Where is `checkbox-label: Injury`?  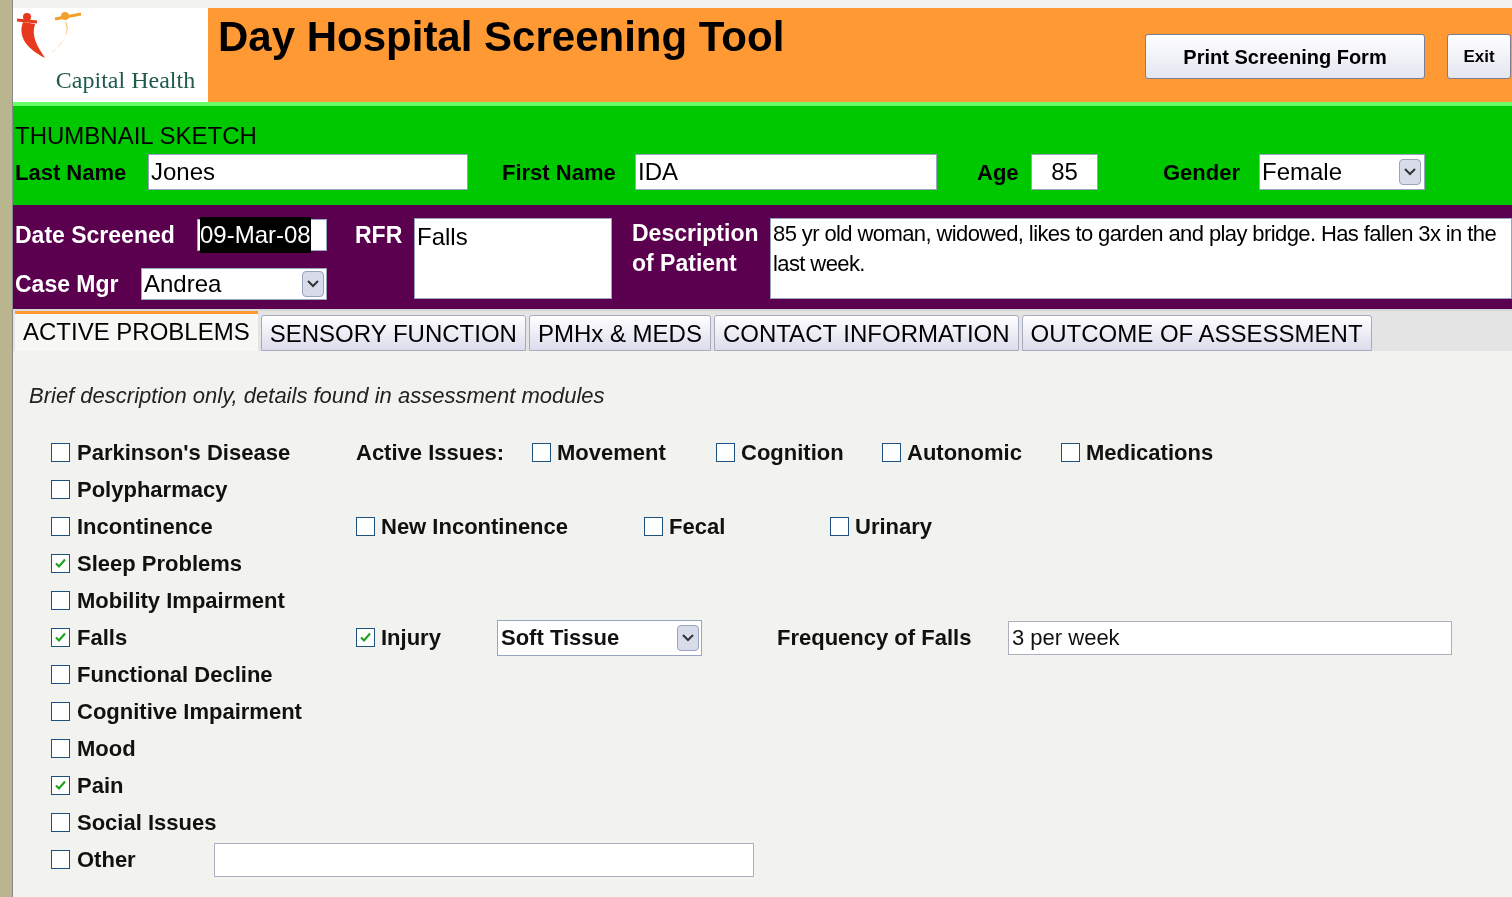
checkbox-label: Injury is located at coordinates (411, 638).